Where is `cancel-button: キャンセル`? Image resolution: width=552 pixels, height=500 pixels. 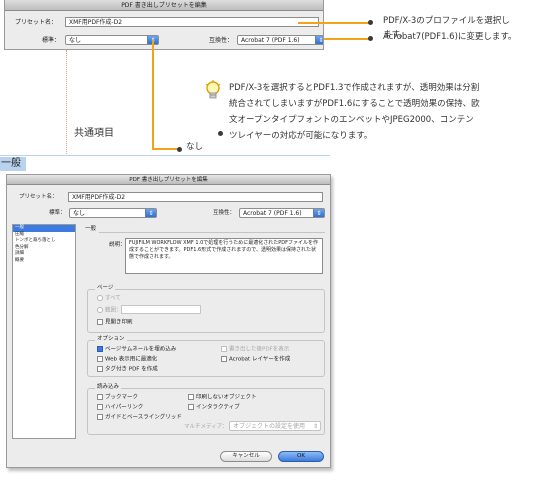 cancel-button: キャンセル is located at coordinates (246, 456).